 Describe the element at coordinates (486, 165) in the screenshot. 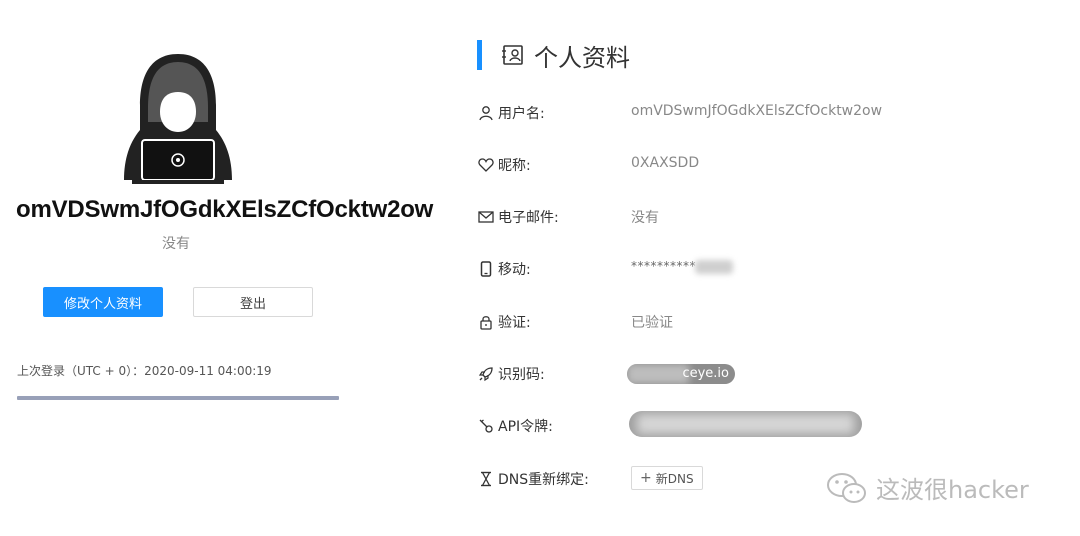

I see `heart-icon` at that location.